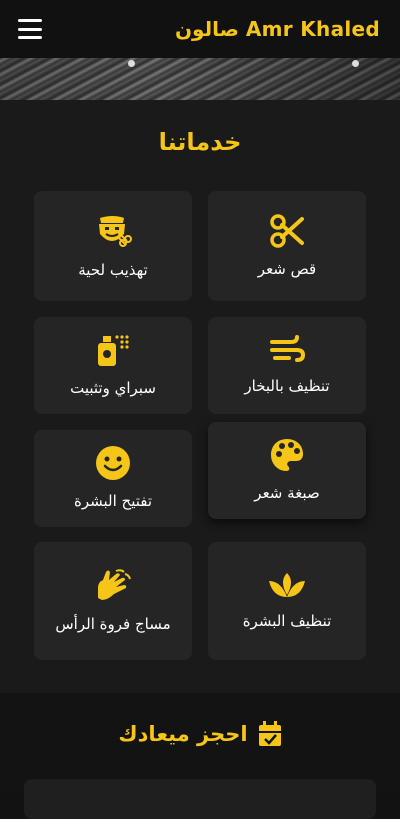 This screenshot has width=400, height=819. I want to click on service-card-steam-cleaning: تنظيف بالبخار, so click(287, 365).